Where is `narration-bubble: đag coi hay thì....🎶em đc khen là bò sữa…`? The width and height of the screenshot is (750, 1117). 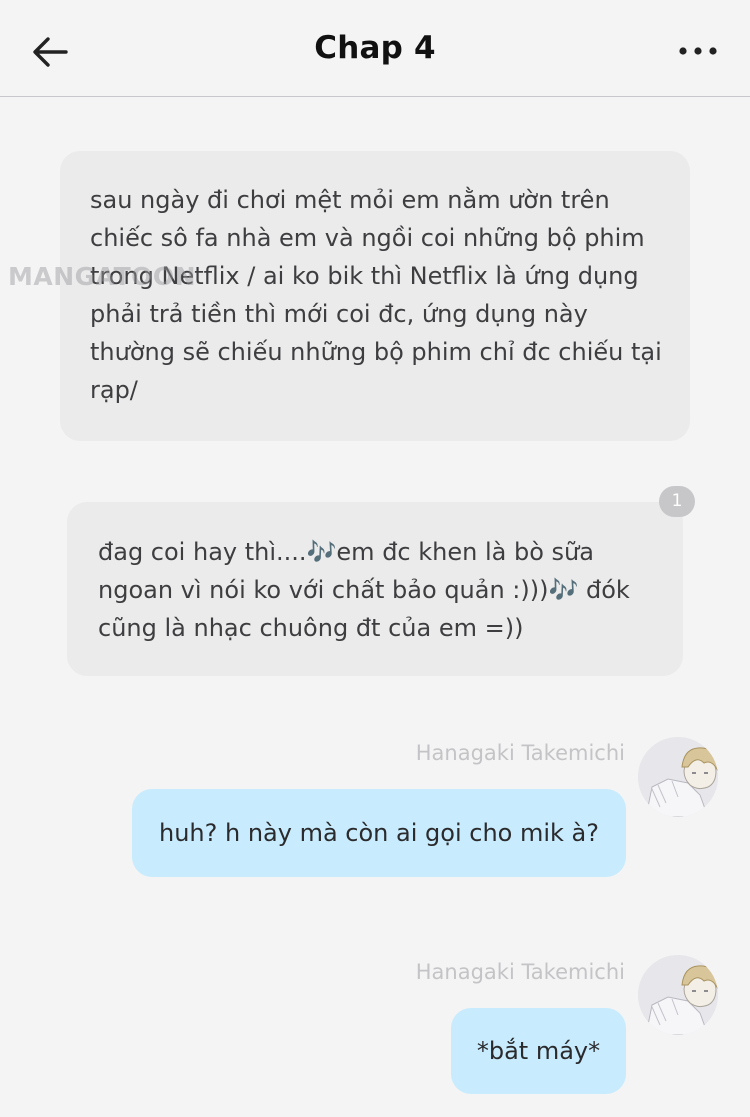 narration-bubble: đag coi hay thì....🎶em đc khen là bò sữa… is located at coordinates (375, 589).